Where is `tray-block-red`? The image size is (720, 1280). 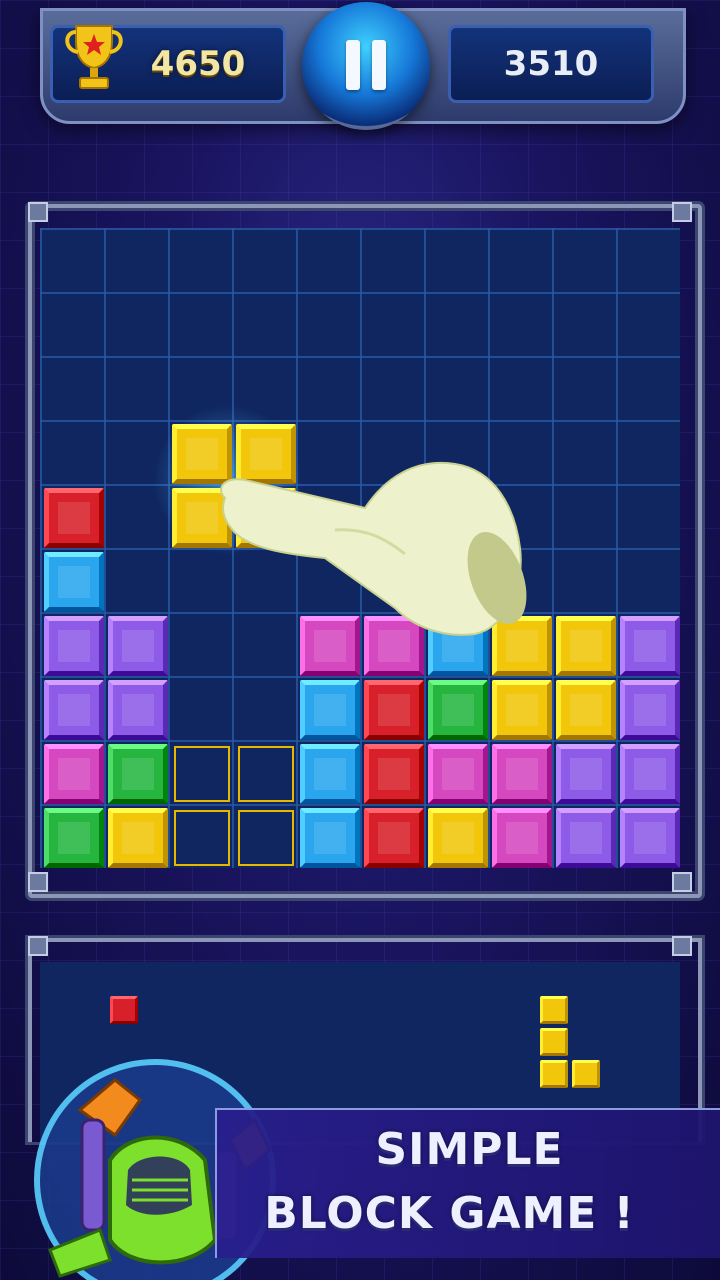
tray-block-red is located at coordinates (124, 1010).